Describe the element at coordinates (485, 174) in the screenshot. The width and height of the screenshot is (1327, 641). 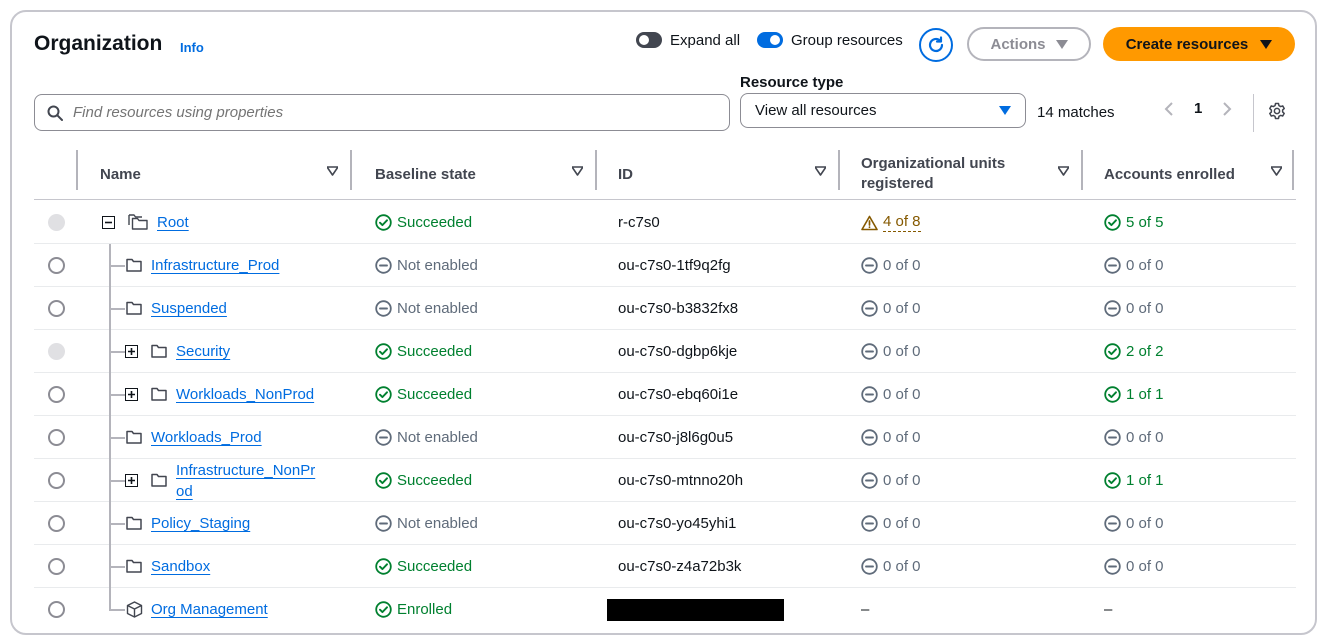
I see `column-header-baseline-state: Baseline state` at that location.